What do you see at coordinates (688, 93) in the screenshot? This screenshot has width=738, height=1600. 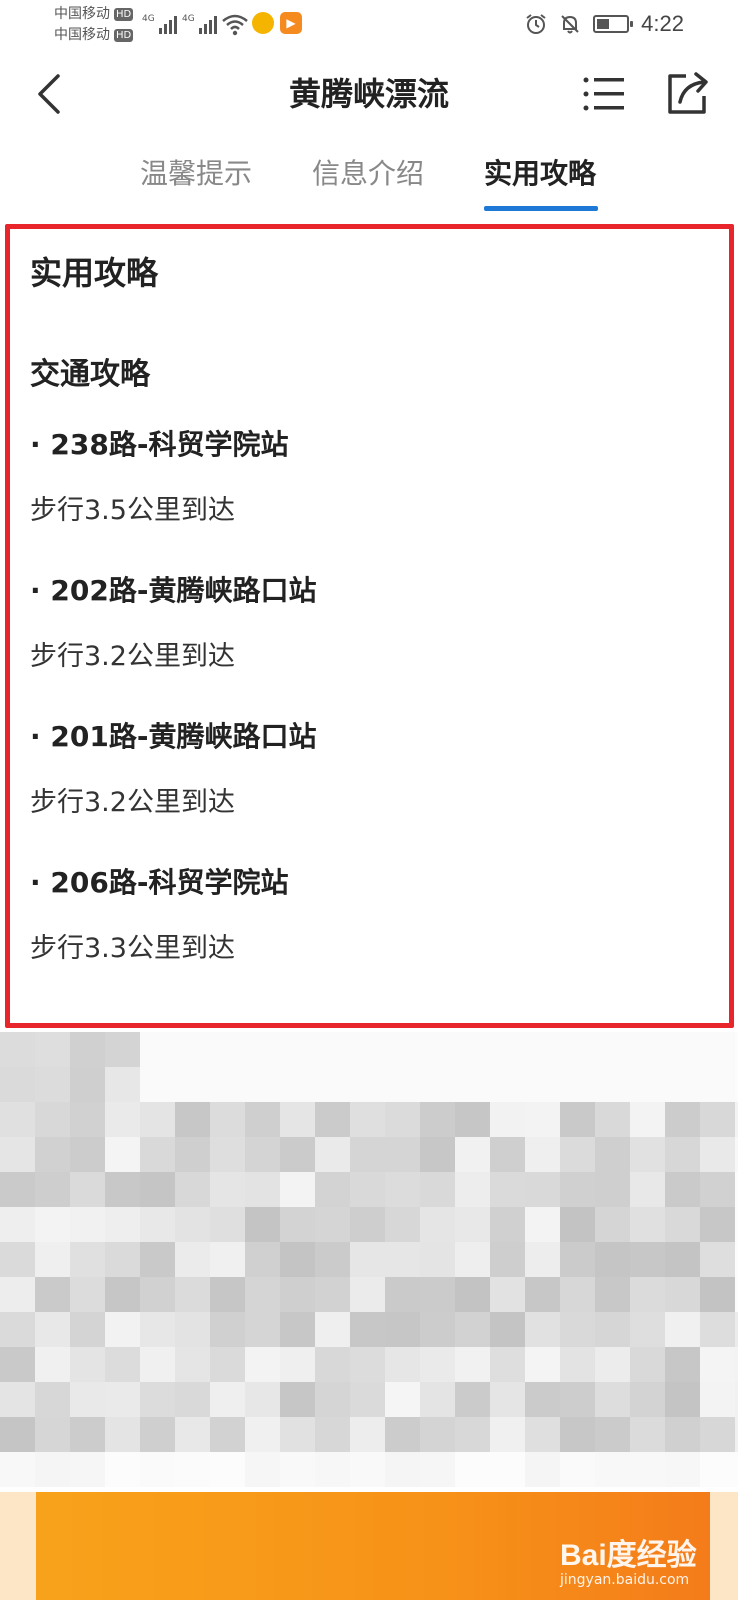 I see `share-button` at bounding box center [688, 93].